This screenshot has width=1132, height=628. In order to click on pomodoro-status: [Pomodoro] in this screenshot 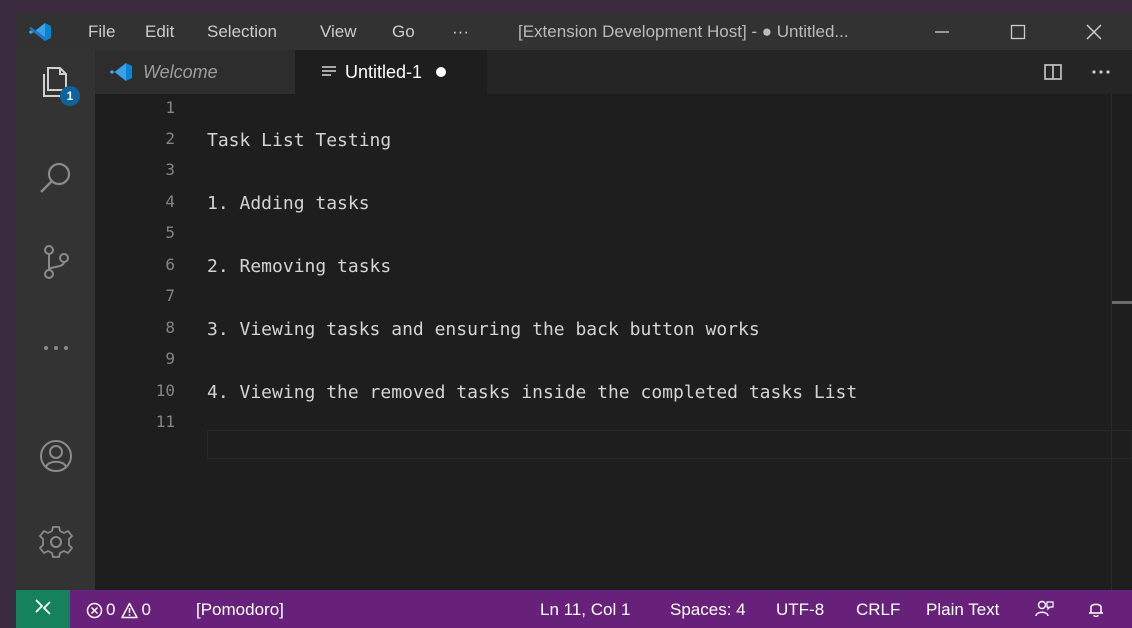, I will do `click(240, 610)`.